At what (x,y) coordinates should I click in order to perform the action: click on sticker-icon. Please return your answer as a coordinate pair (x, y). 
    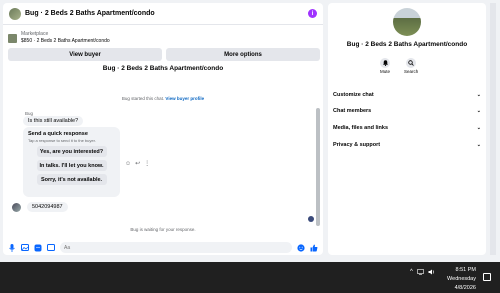
    Looking at the image, I should click on (38, 248).